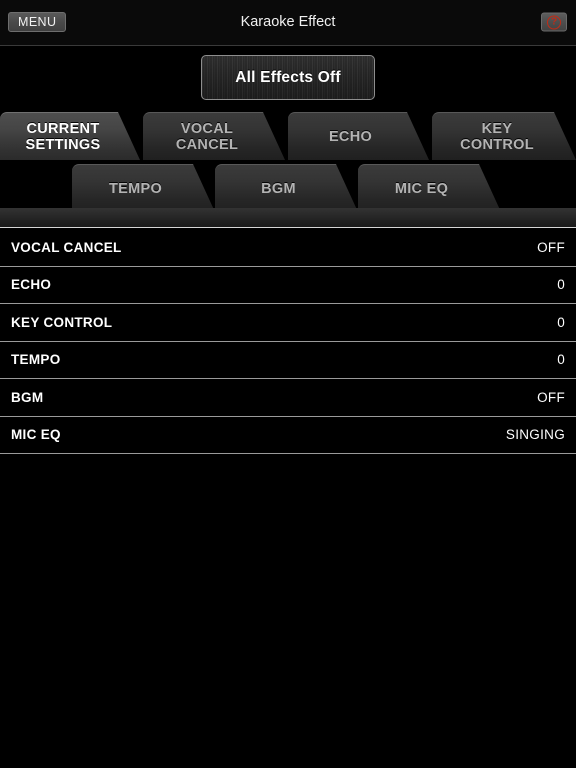  Describe the element at coordinates (350, 136) in the screenshot. I see `tab-echo-label: ECHO` at that location.